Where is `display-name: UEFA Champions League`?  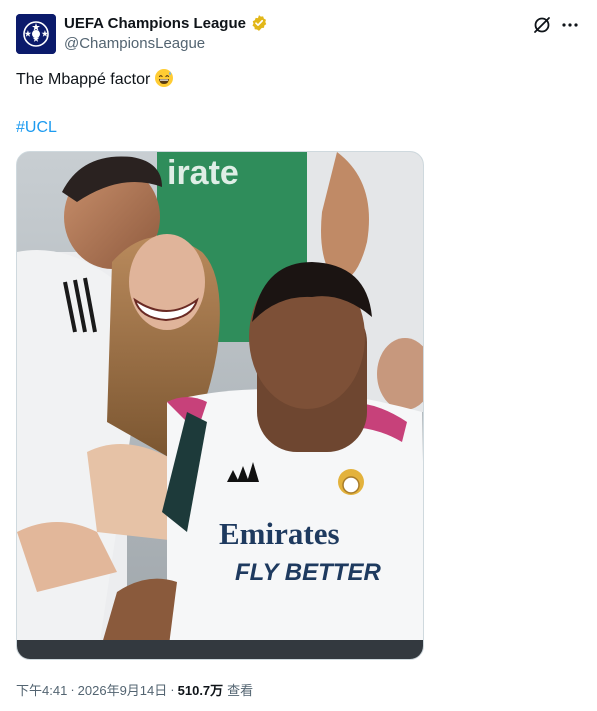
display-name: UEFA Champions League is located at coordinates (155, 23).